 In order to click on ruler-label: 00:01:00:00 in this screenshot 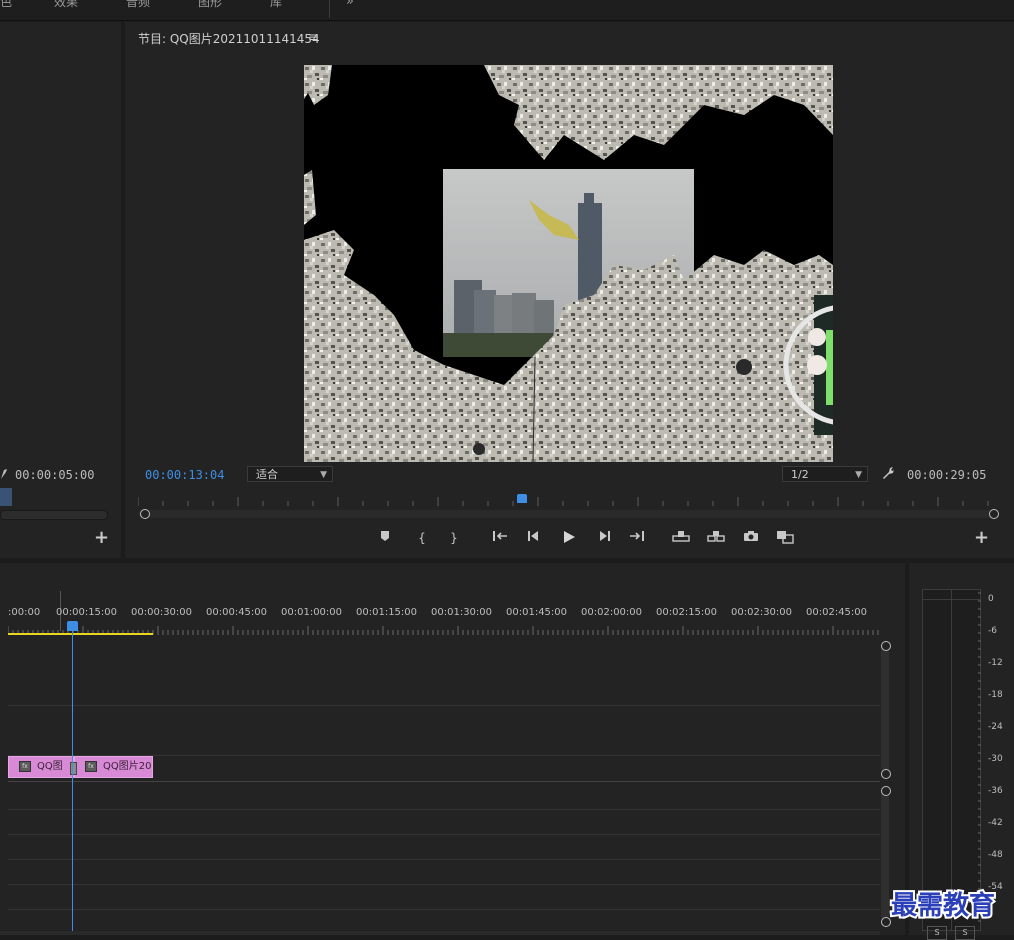, I will do `click(312, 612)`.